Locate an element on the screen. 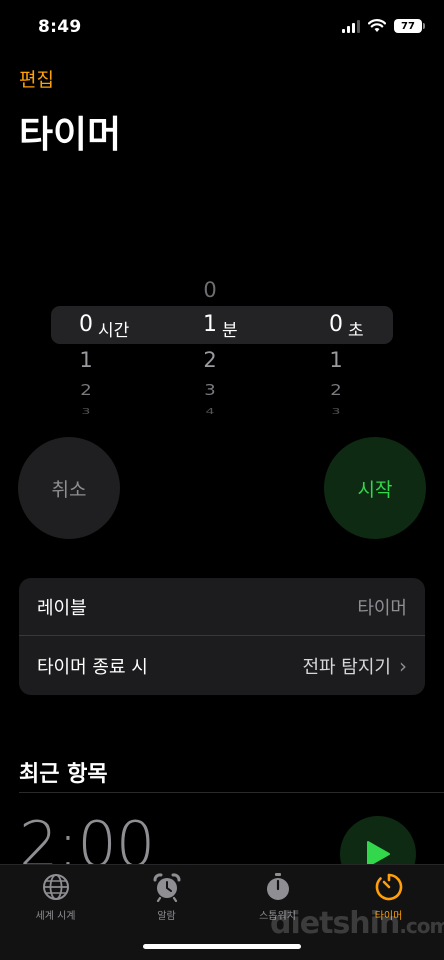 The image size is (444, 960). battery-icon: 77 is located at coordinates (409, 26).